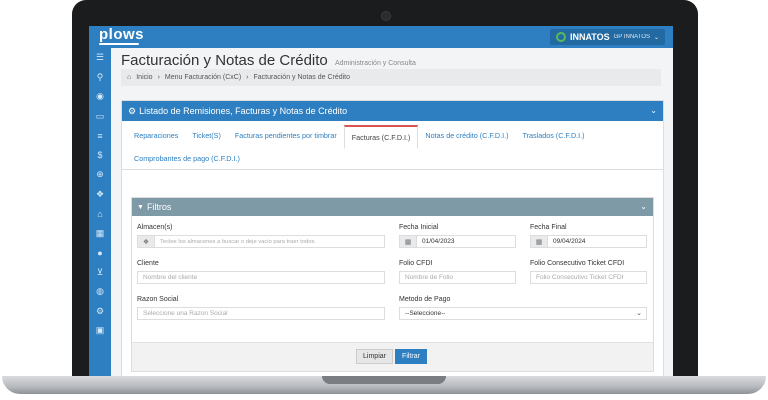 This screenshot has width=768, height=400. Describe the element at coordinates (302, 77) in the screenshot. I see `breadcrumb-current: Facturación y Notas de Crédito` at that location.